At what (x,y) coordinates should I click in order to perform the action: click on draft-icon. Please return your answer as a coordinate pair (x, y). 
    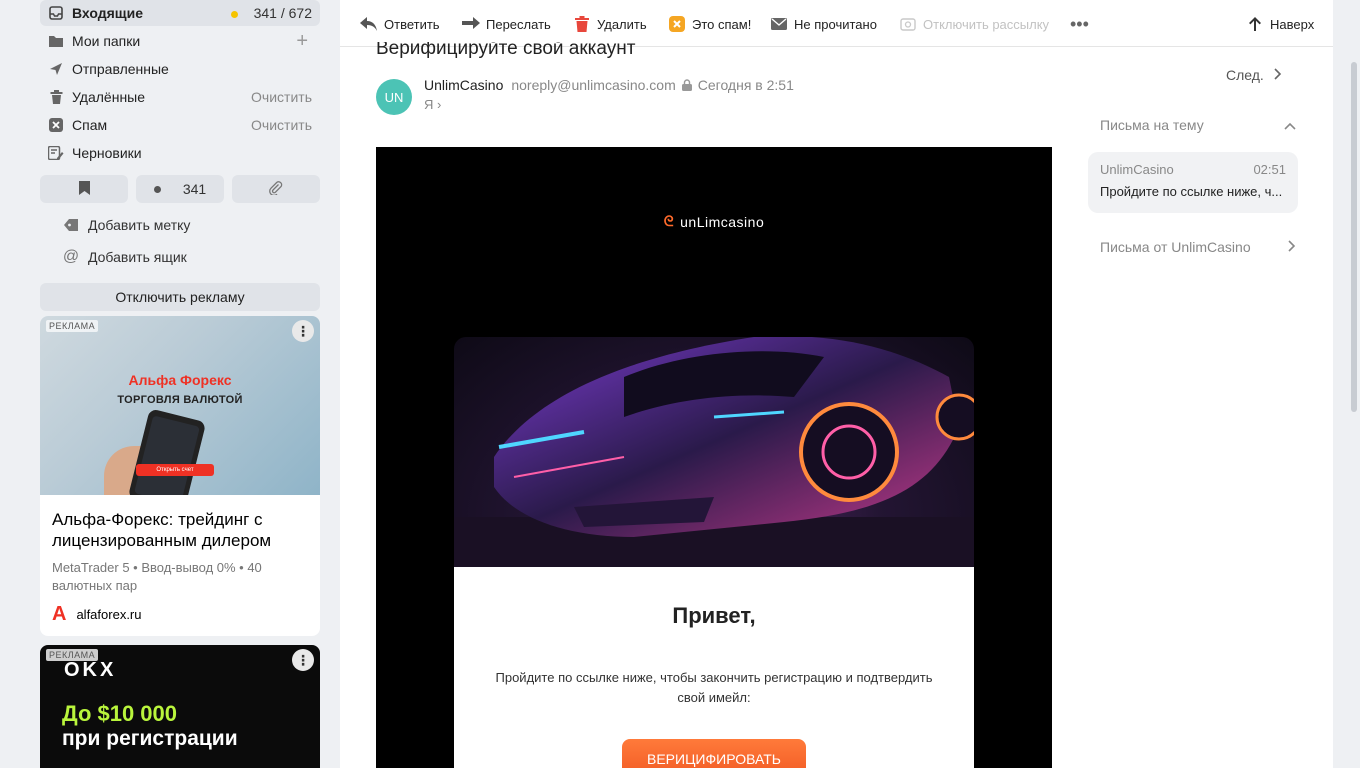
    Looking at the image, I should click on (56, 153).